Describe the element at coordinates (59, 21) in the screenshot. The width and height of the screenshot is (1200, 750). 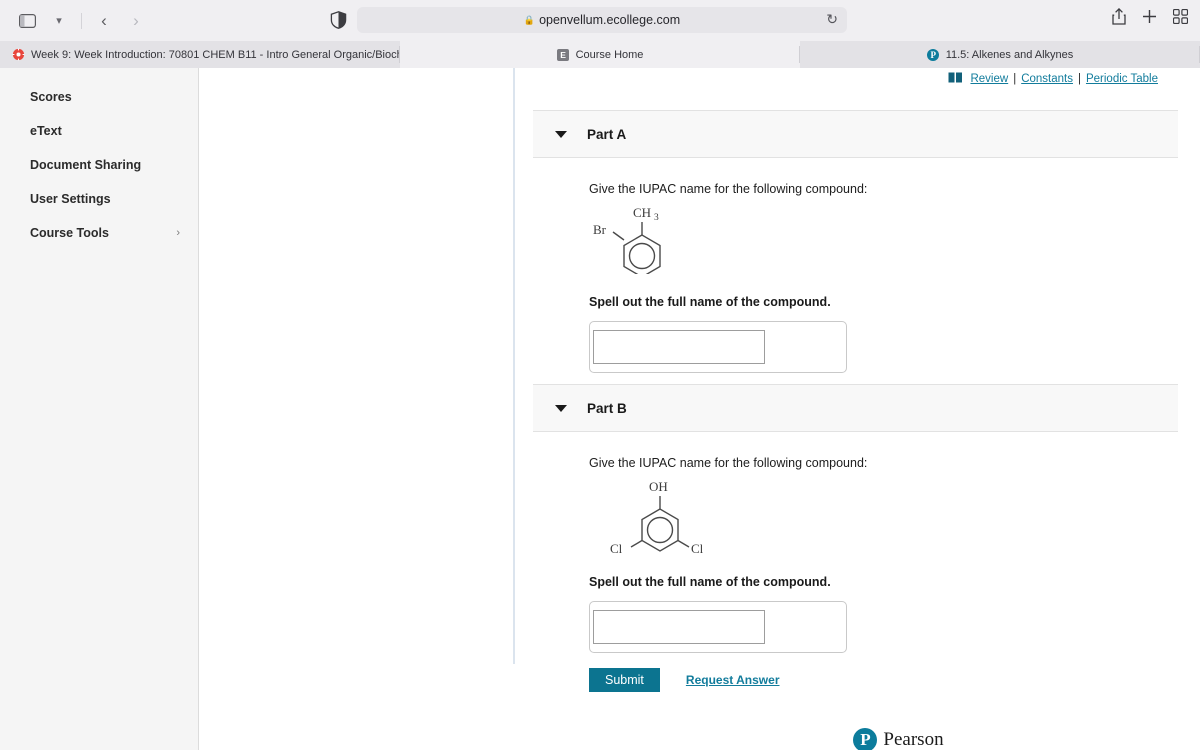
I see `sidebar-dropdown-chevron-icon: ▾` at that location.